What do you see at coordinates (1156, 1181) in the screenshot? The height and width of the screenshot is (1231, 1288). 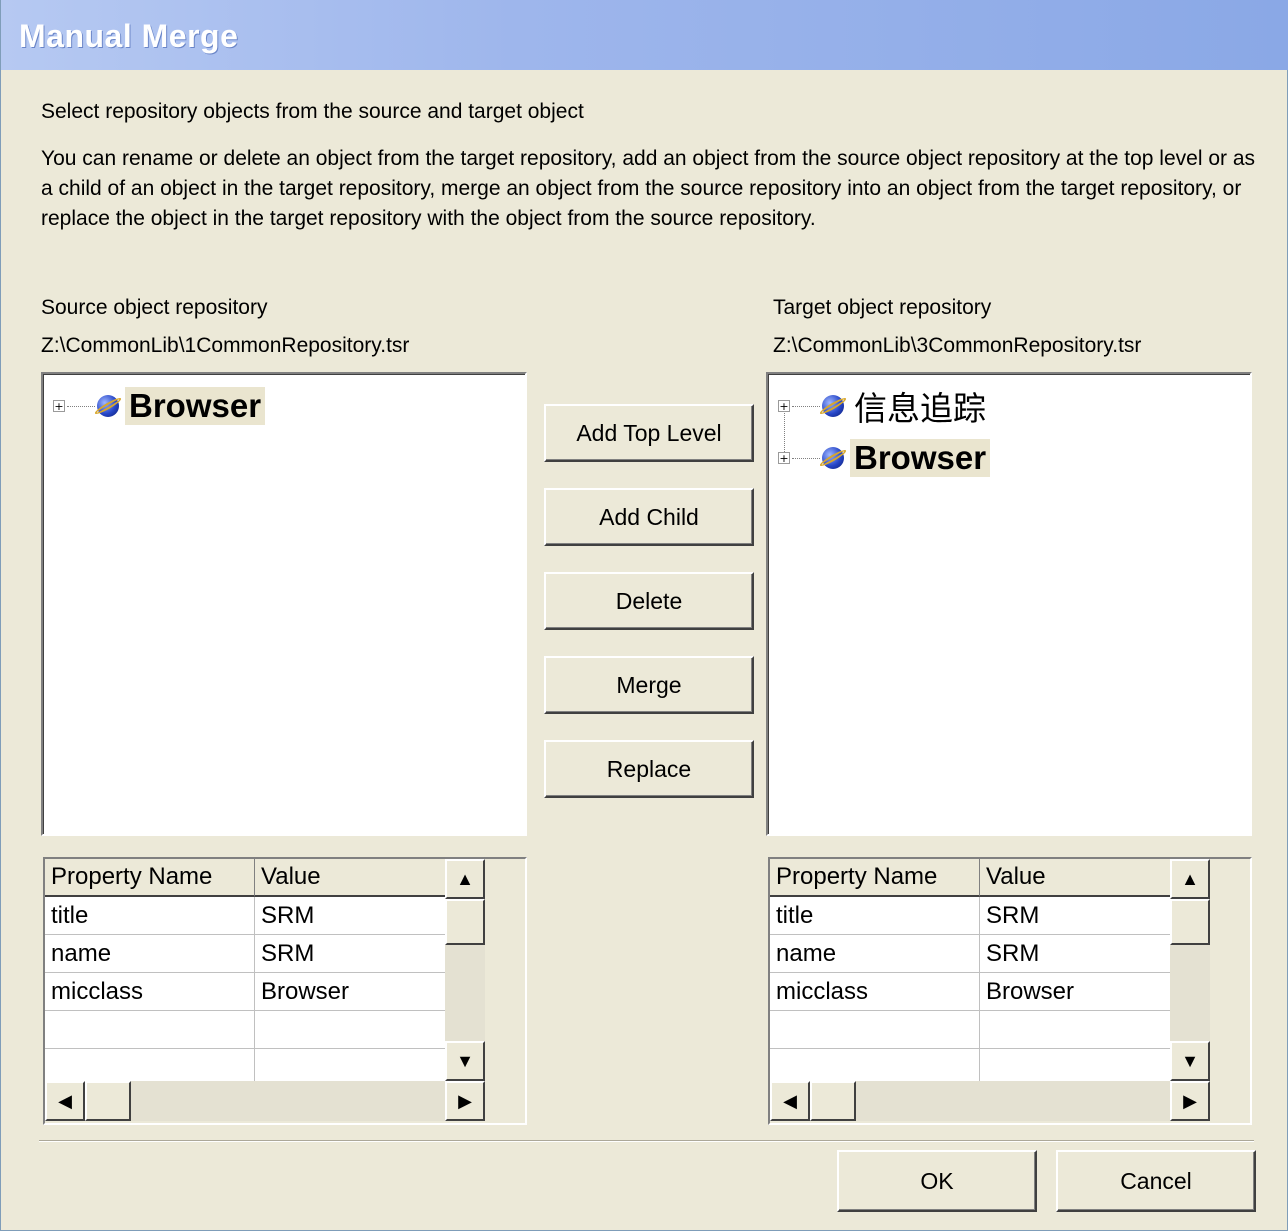 I see `cancel-button: Cancel` at bounding box center [1156, 1181].